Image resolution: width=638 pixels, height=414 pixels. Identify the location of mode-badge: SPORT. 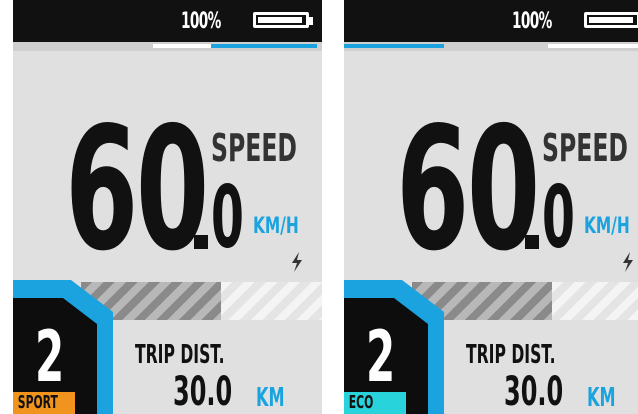
(44, 403).